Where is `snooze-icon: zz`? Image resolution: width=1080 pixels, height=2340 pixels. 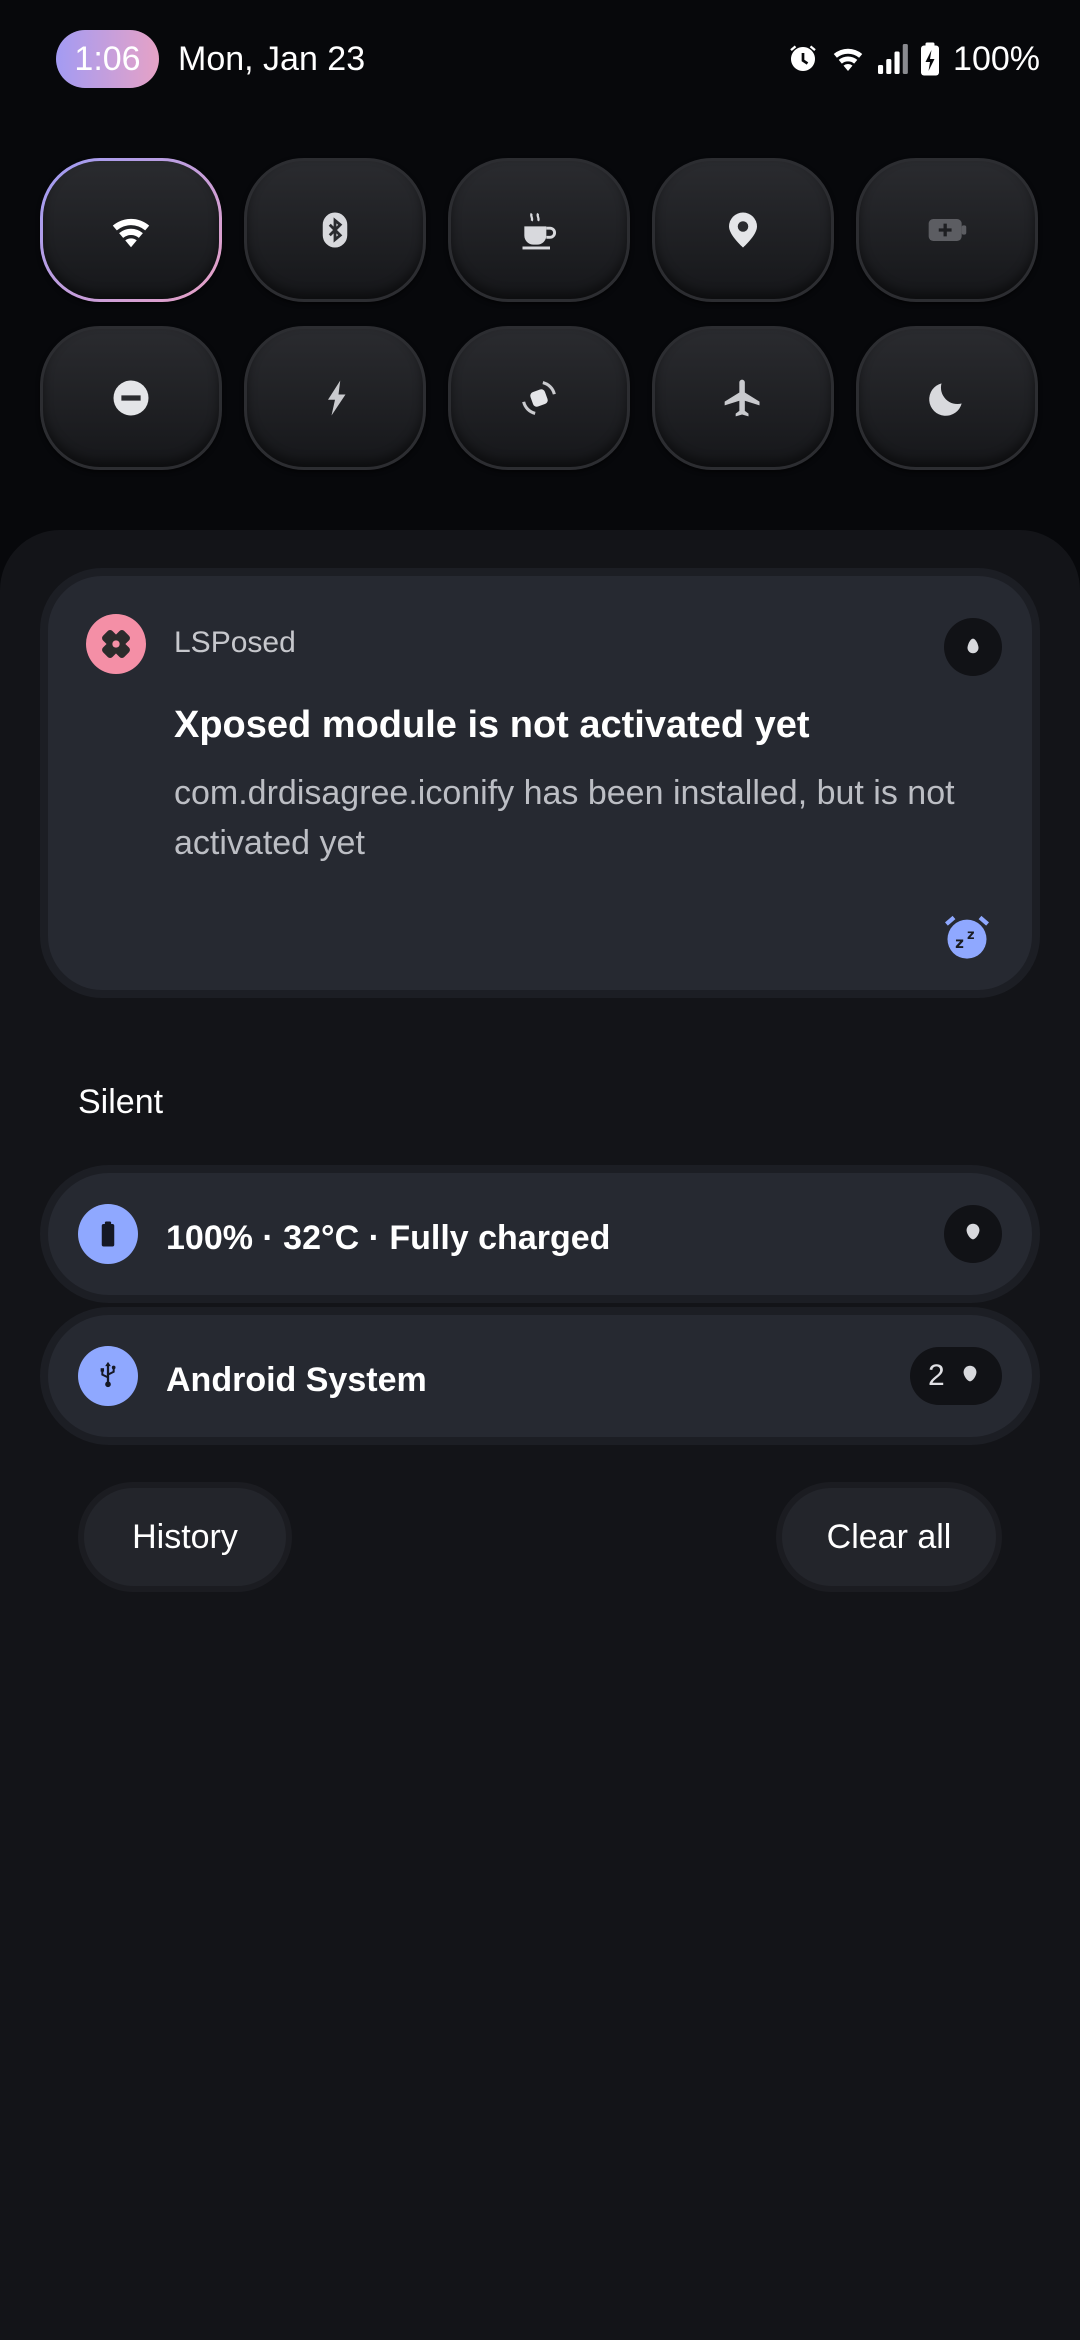
snooze-icon: zz is located at coordinates (967, 939).